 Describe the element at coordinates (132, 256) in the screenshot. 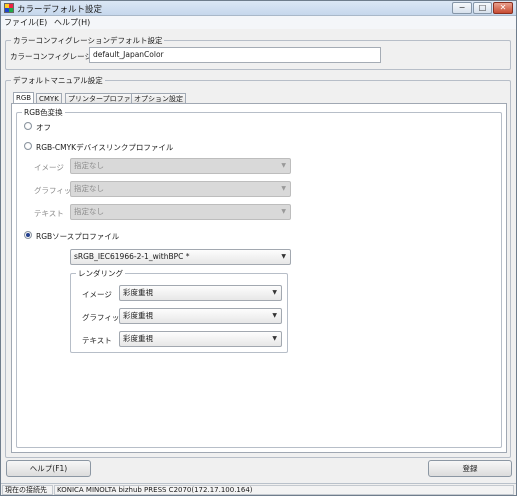

I see `source-profile-value: sRGB_IEC61966-2-1_withBPC *` at that location.